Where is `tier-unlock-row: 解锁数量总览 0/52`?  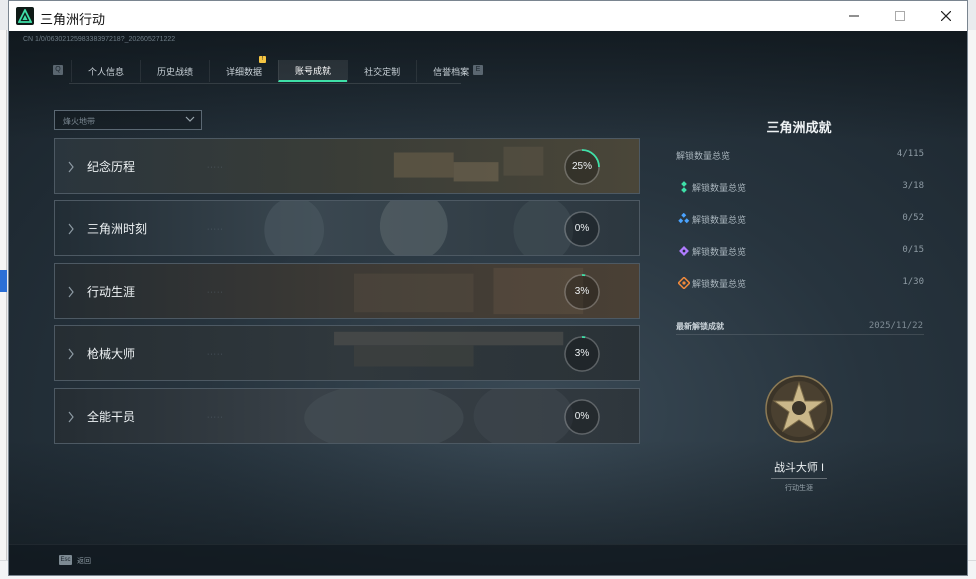 tier-unlock-row: 解锁数量总览 0/52 is located at coordinates (800, 219).